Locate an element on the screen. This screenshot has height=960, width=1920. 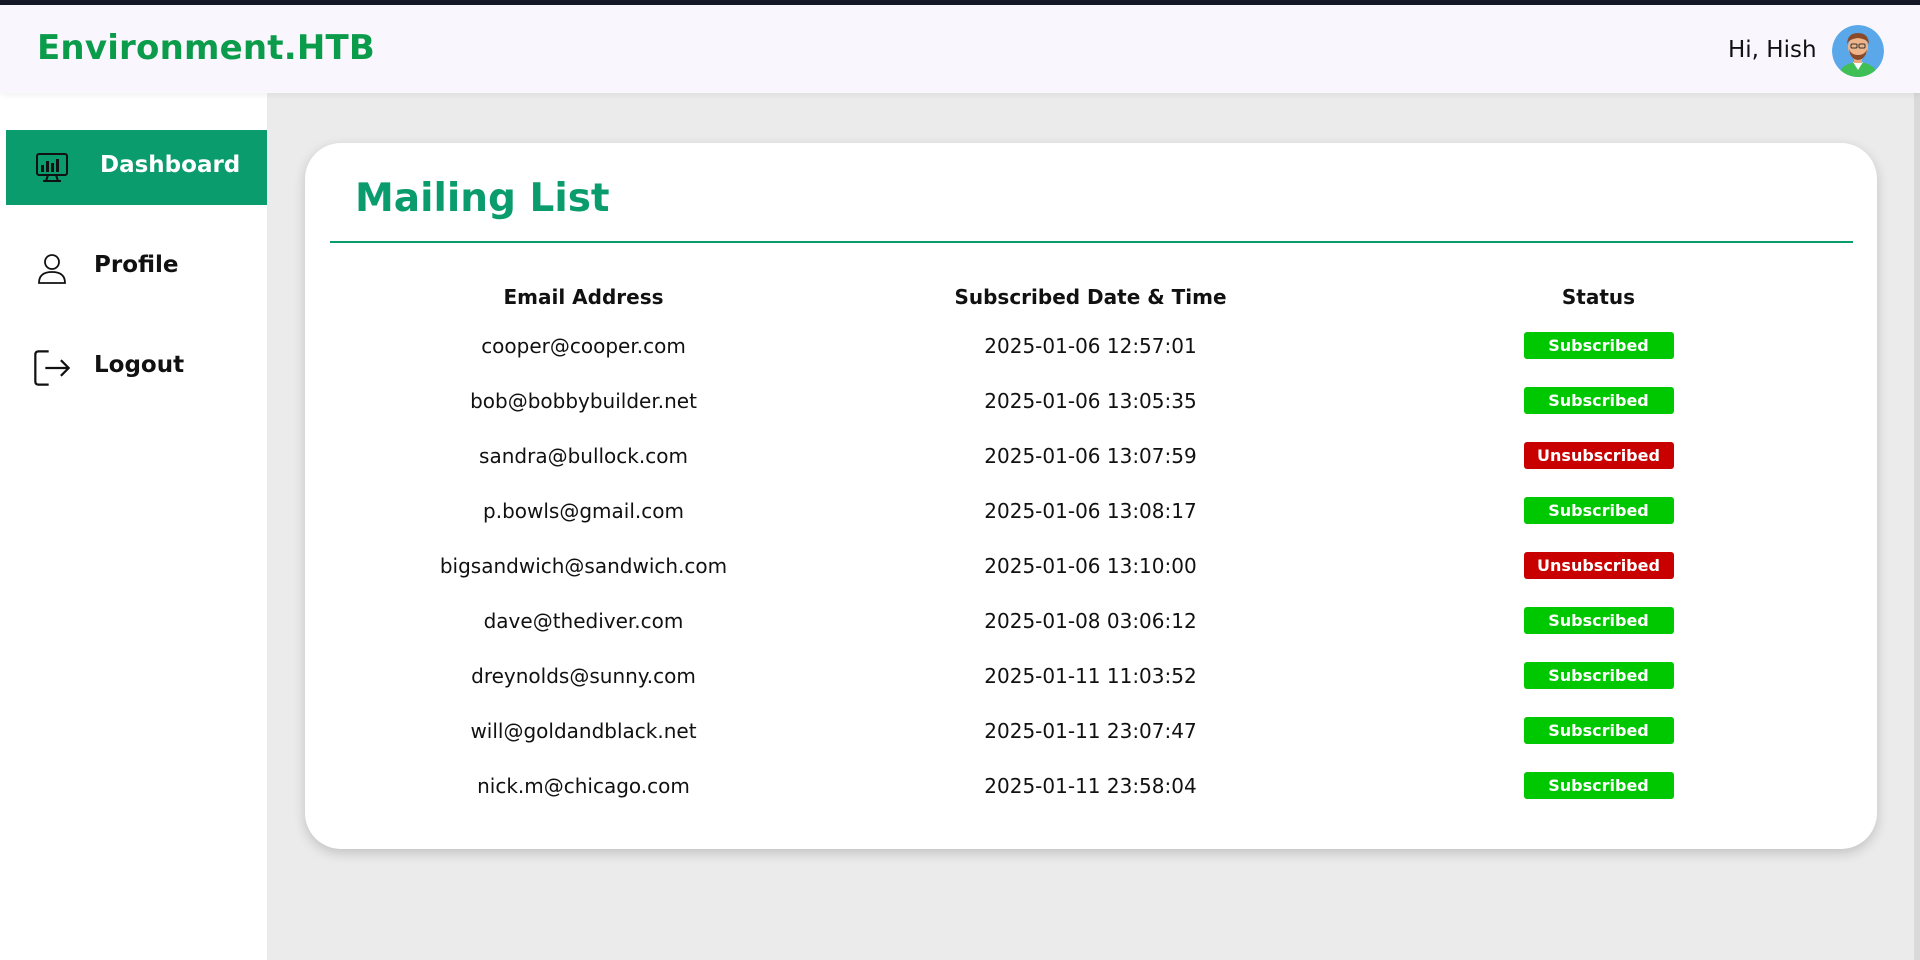
cell-datetime: 2025-01-06 13:10:00 is located at coordinates (1090, 565).